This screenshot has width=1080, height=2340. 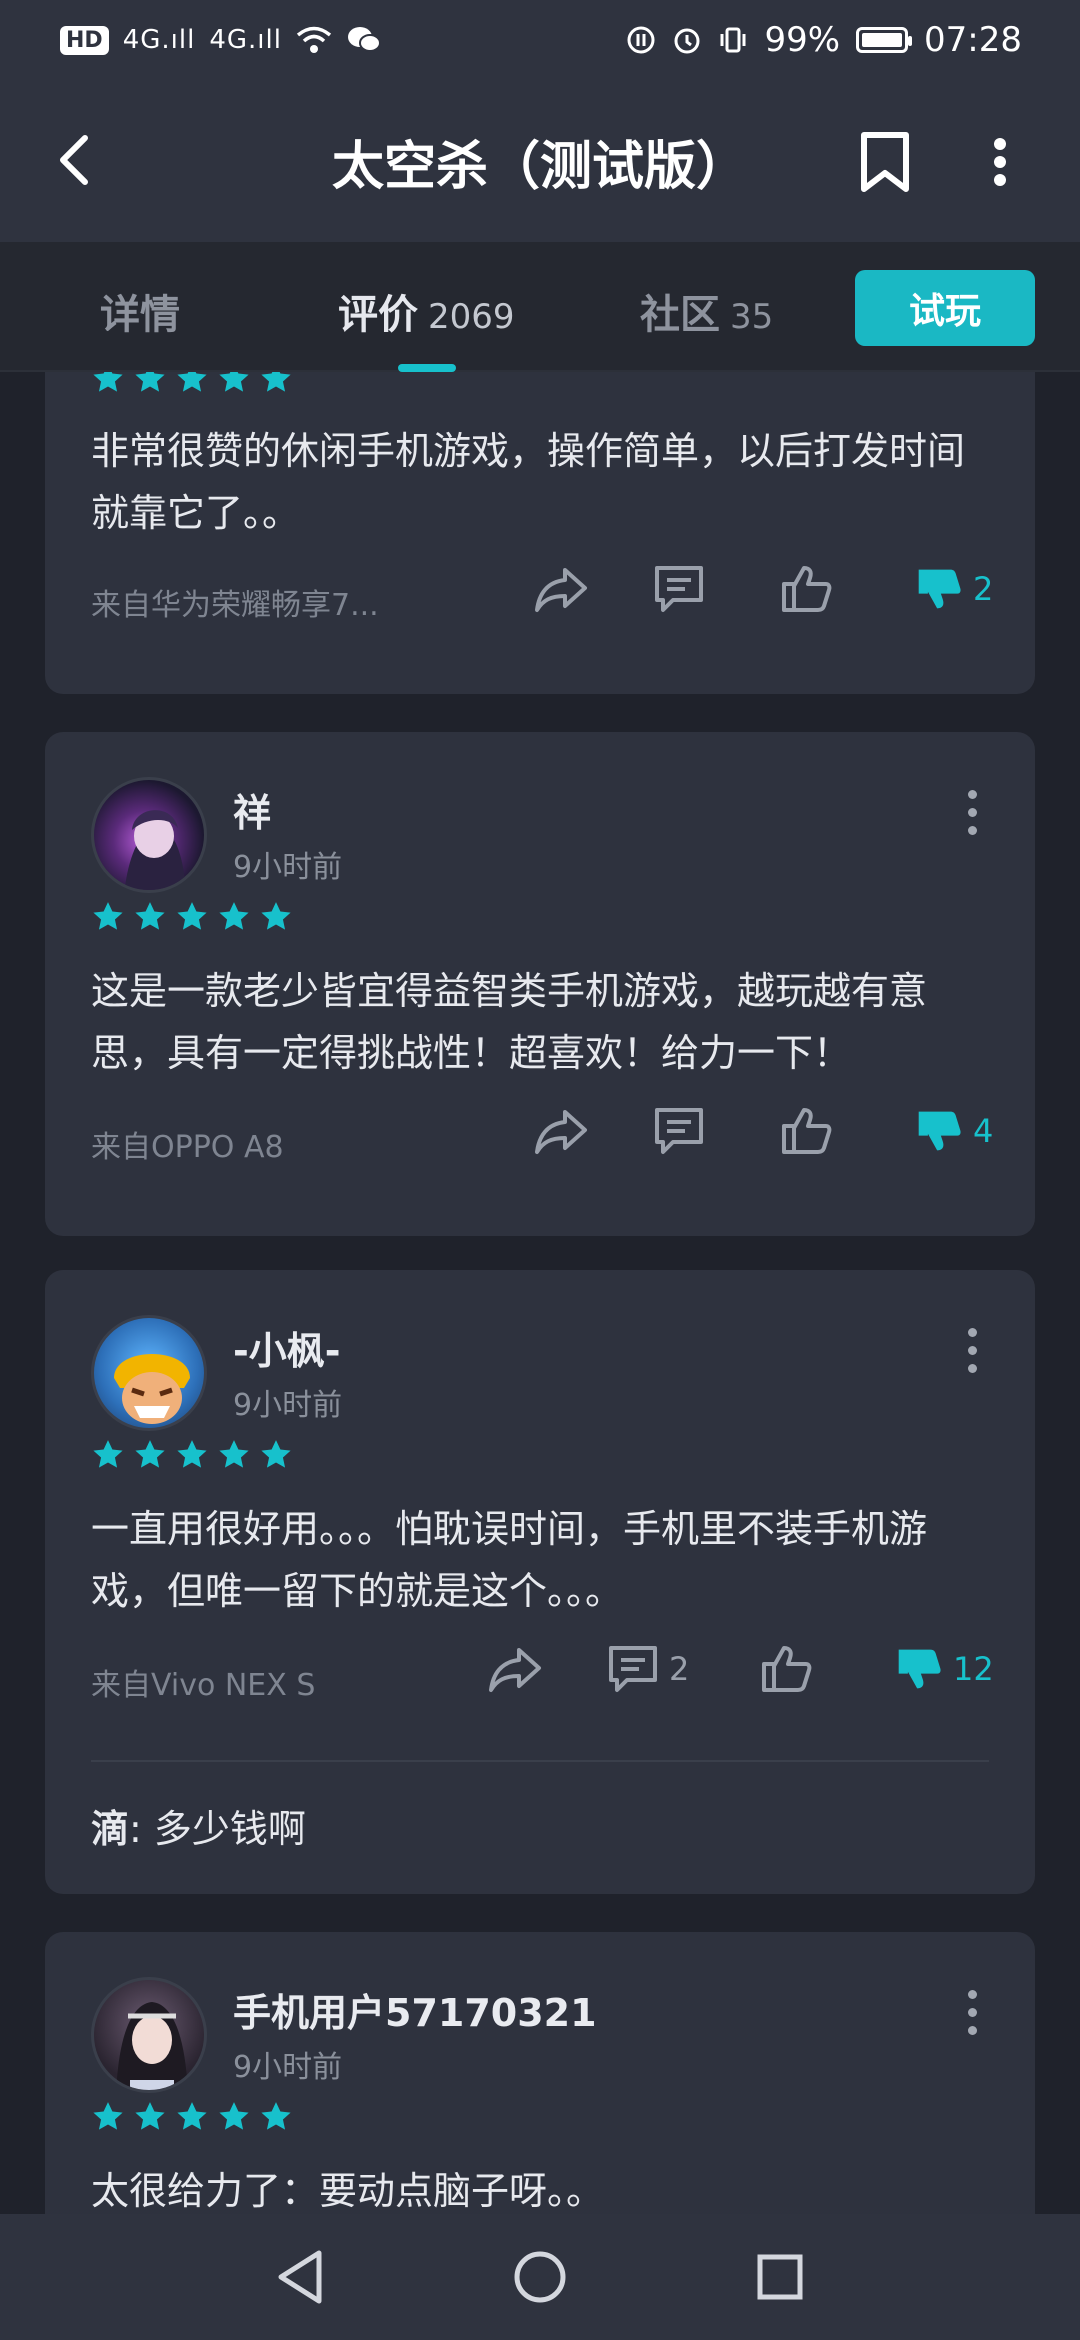 What do you see at coordinates (648, 1669) in the screenshot?
I see `comment-button: 2` at bounding box center [648, 1669].